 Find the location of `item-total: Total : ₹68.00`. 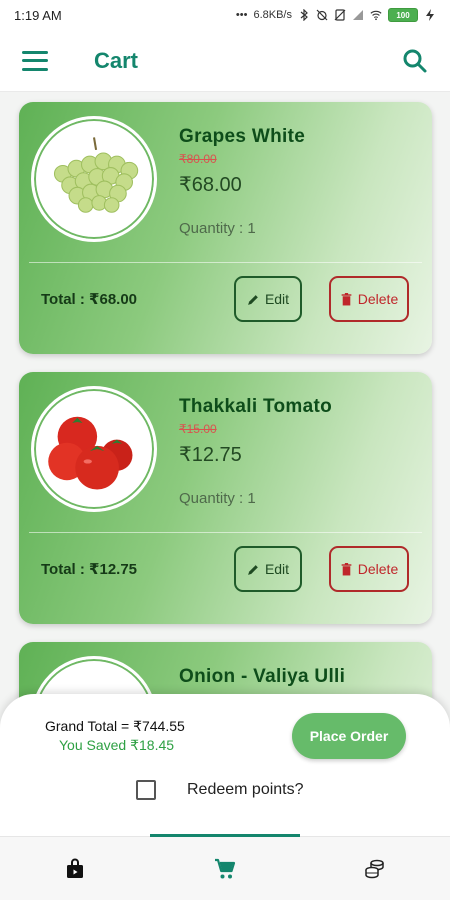

item-total: Total : ₹68.00 is located at coordinates (89, 299).